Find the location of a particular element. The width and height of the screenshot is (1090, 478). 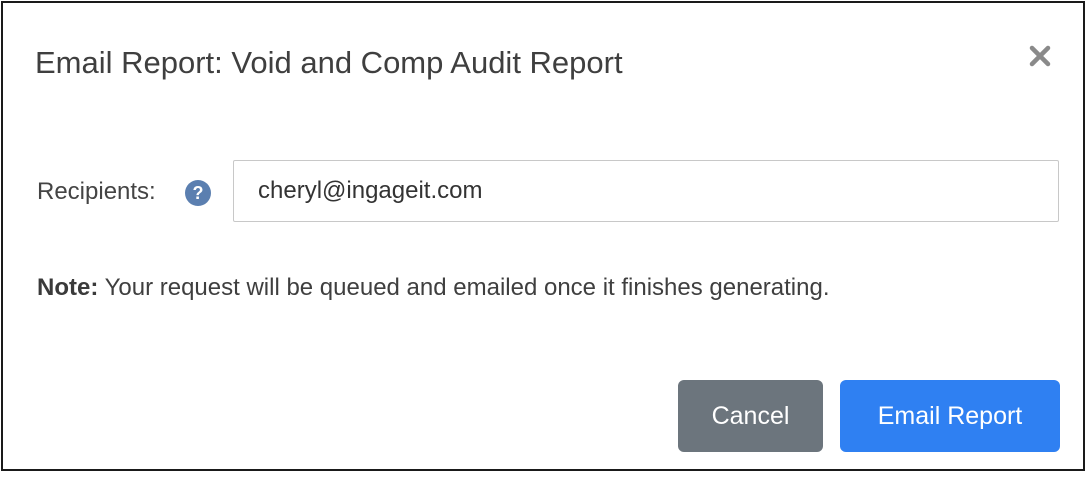

note-label: Note: is located at coordinates (68, 287).